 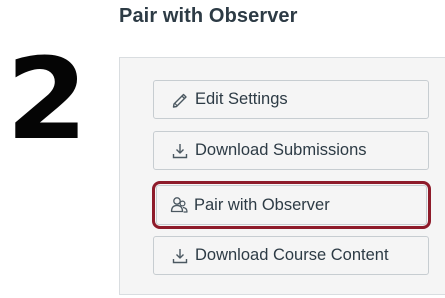 What do you see at coordinates (179, 205) in the screenshot?
I see `users-icon` at bounding box center [179, 205].